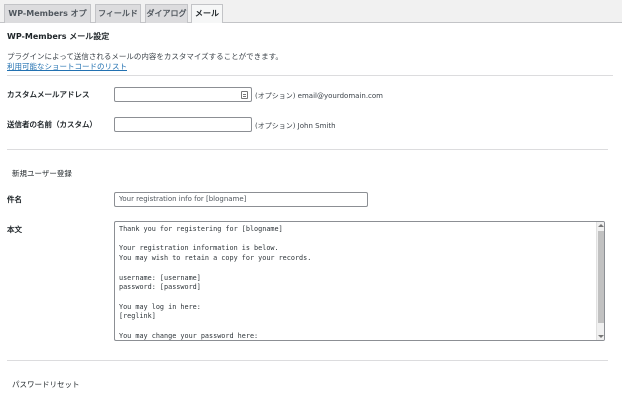  Describe the element at coordinates (601, 225) in the screenshot. I see `scroll-up-icon` at that location.